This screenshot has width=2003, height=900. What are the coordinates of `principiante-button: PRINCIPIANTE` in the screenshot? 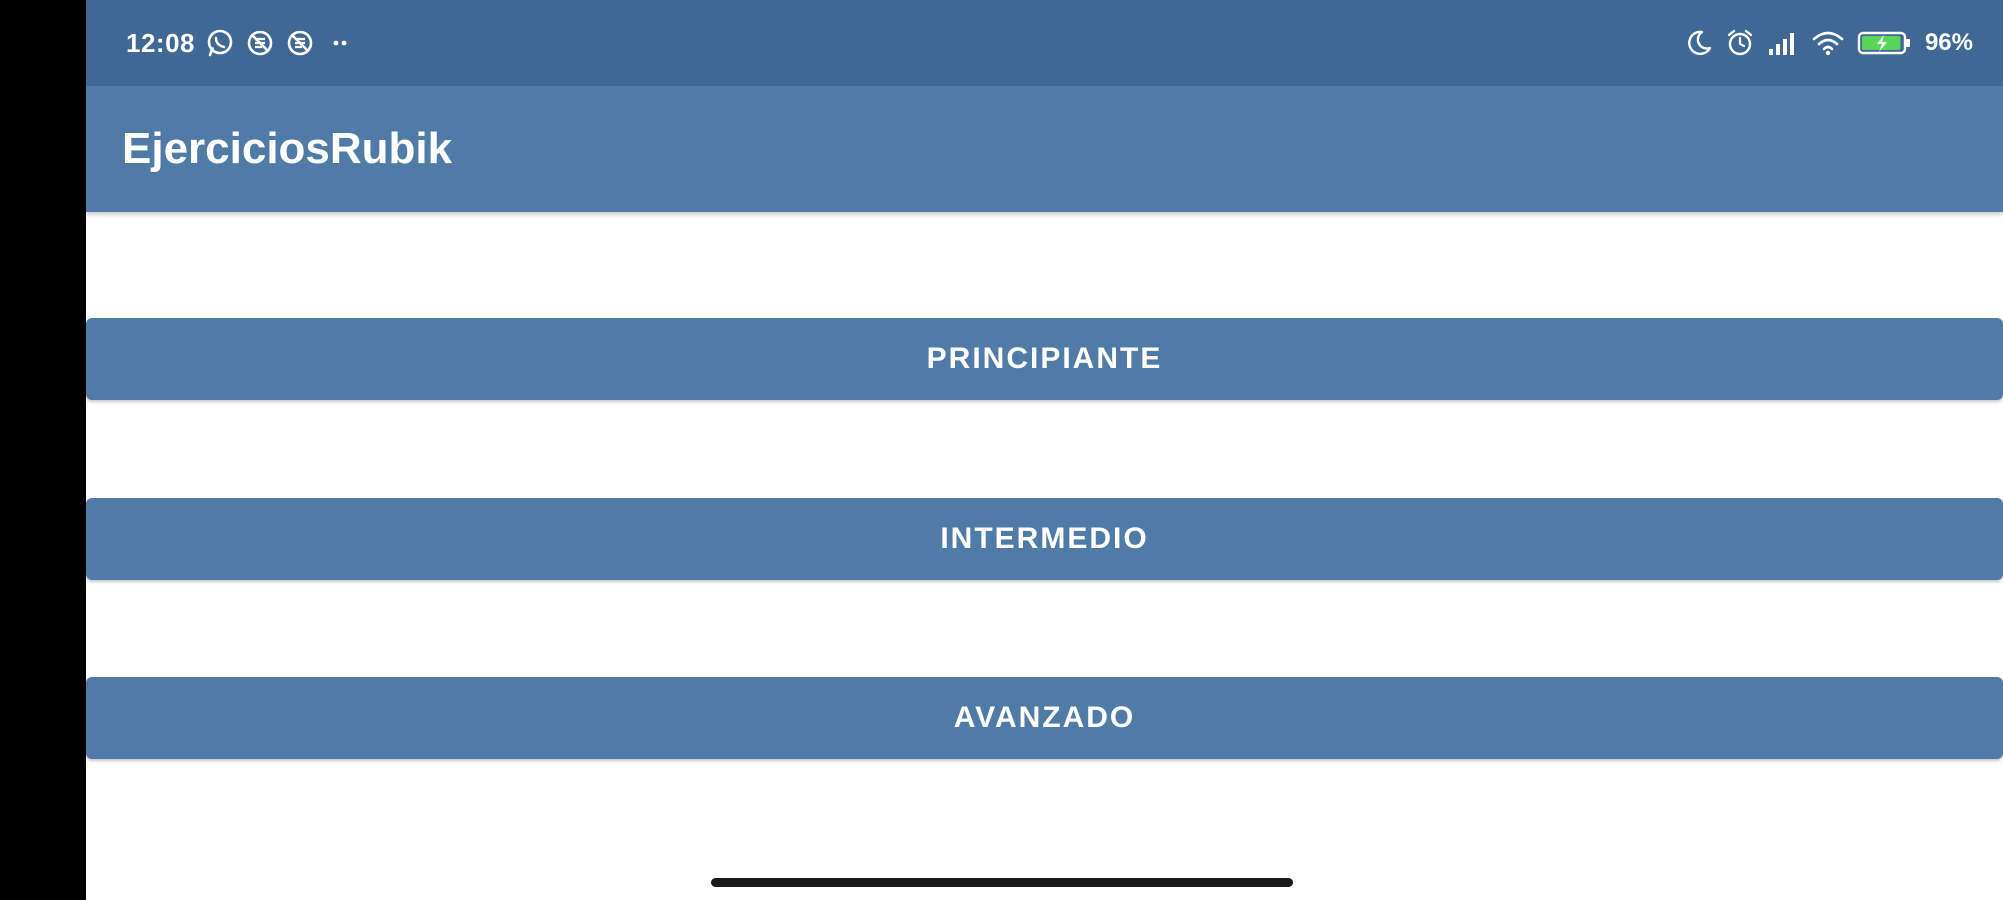 It's located at (1044, 359).